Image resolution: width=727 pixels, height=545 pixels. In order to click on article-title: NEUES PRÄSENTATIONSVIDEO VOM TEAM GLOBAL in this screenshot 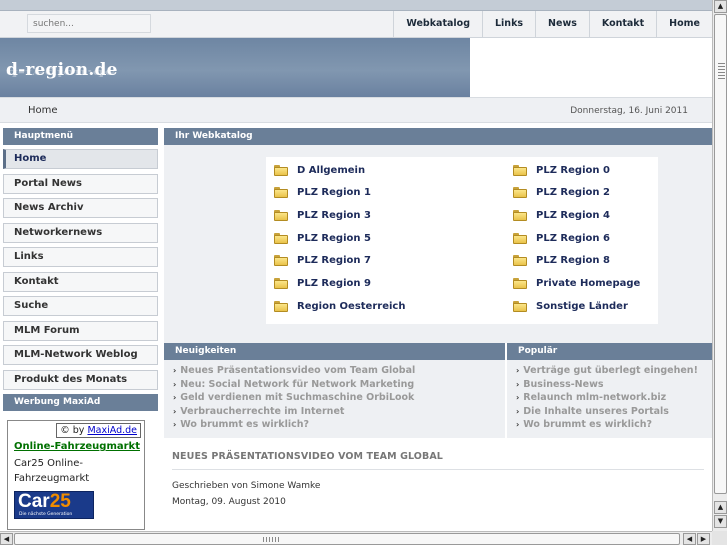, I will do `click(438, 456)`.